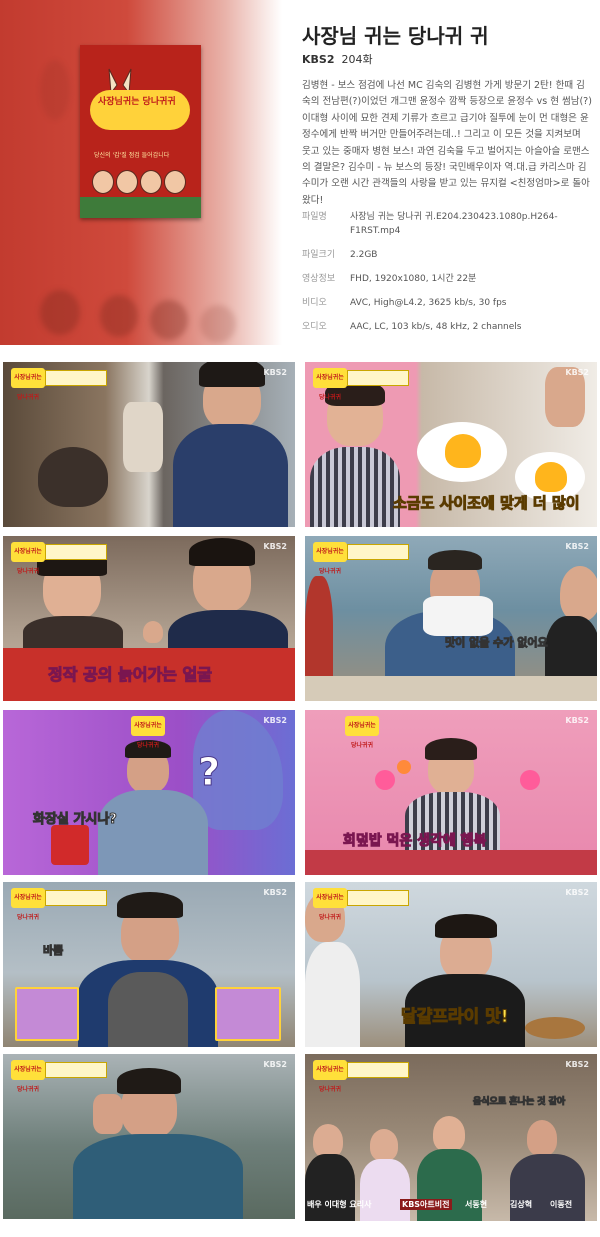 This screenshot has height=1237, width=600. What do you see at coordinates (428, 303) in the screenshot?
I see `file-info-value: AVC, High@L4.2, 3625 kb/s, 30 fps` at bounding box center [428, 303].